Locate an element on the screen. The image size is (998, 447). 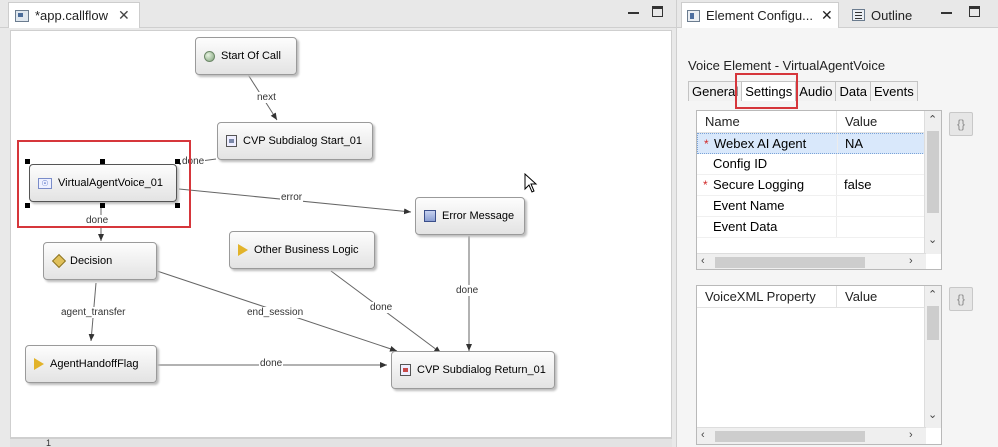
panel-tab-bar: Element Configu... ✕ Outline is located at coordinates (837, 14).